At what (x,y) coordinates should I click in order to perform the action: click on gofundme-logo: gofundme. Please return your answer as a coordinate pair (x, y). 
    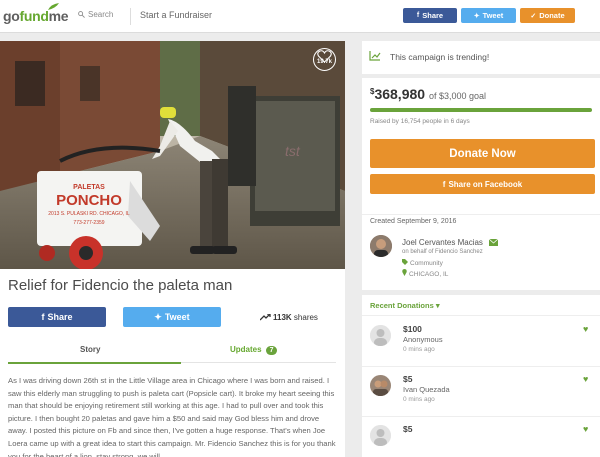
    Looking at the image, I should click on (36, 13).